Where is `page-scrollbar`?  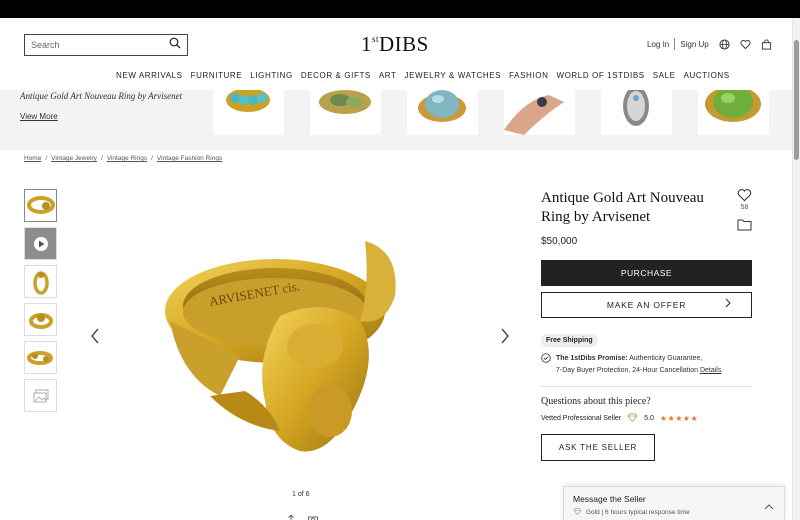 page-scrollbar is located at coordinates (796, 269).